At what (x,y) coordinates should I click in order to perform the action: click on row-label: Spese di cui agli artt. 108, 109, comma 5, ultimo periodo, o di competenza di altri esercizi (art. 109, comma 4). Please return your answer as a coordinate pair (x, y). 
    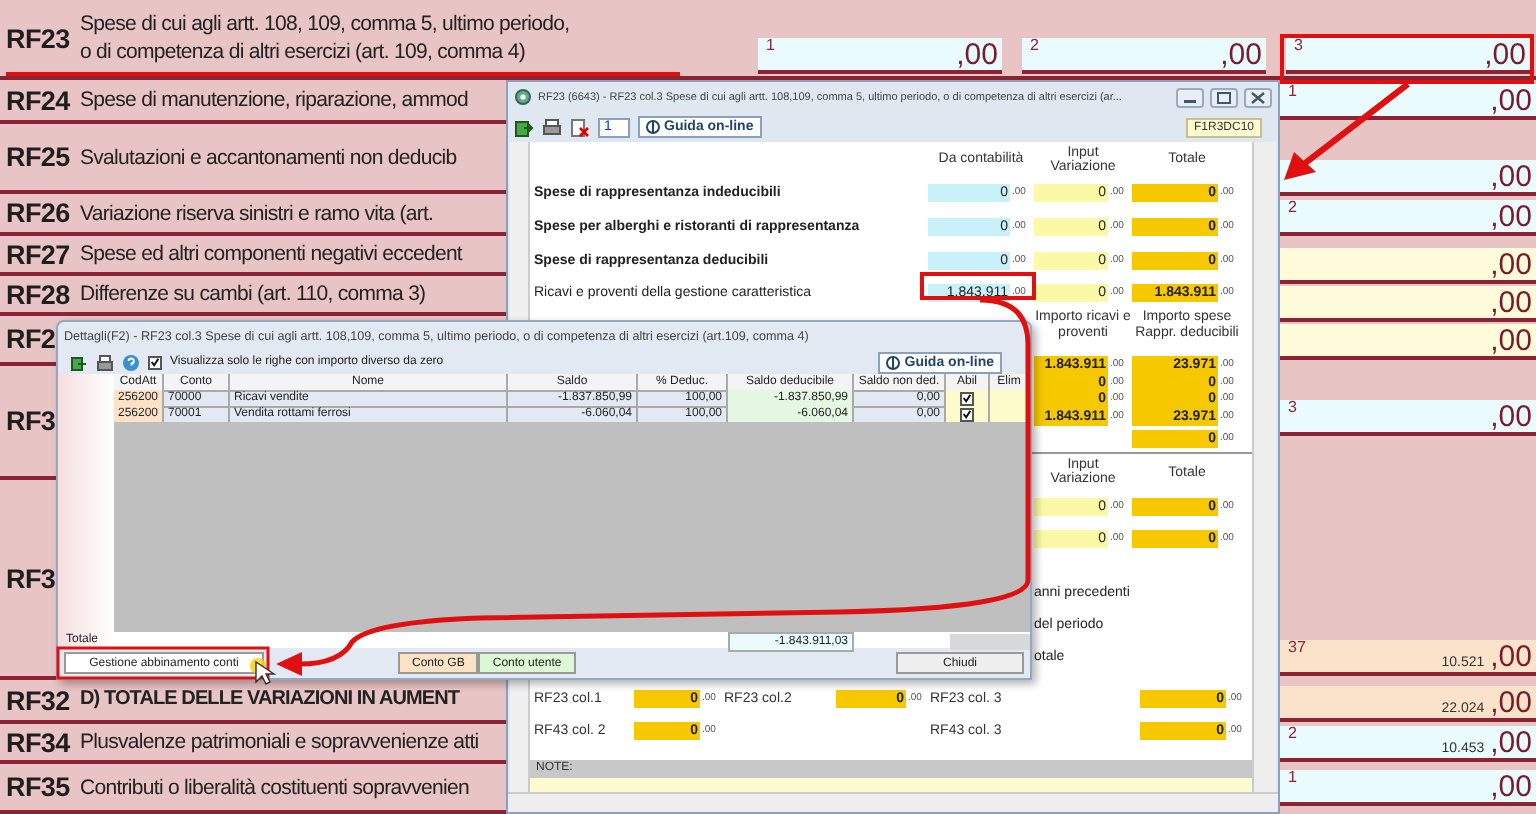
    Looking at the image, I should click on (325, 38).